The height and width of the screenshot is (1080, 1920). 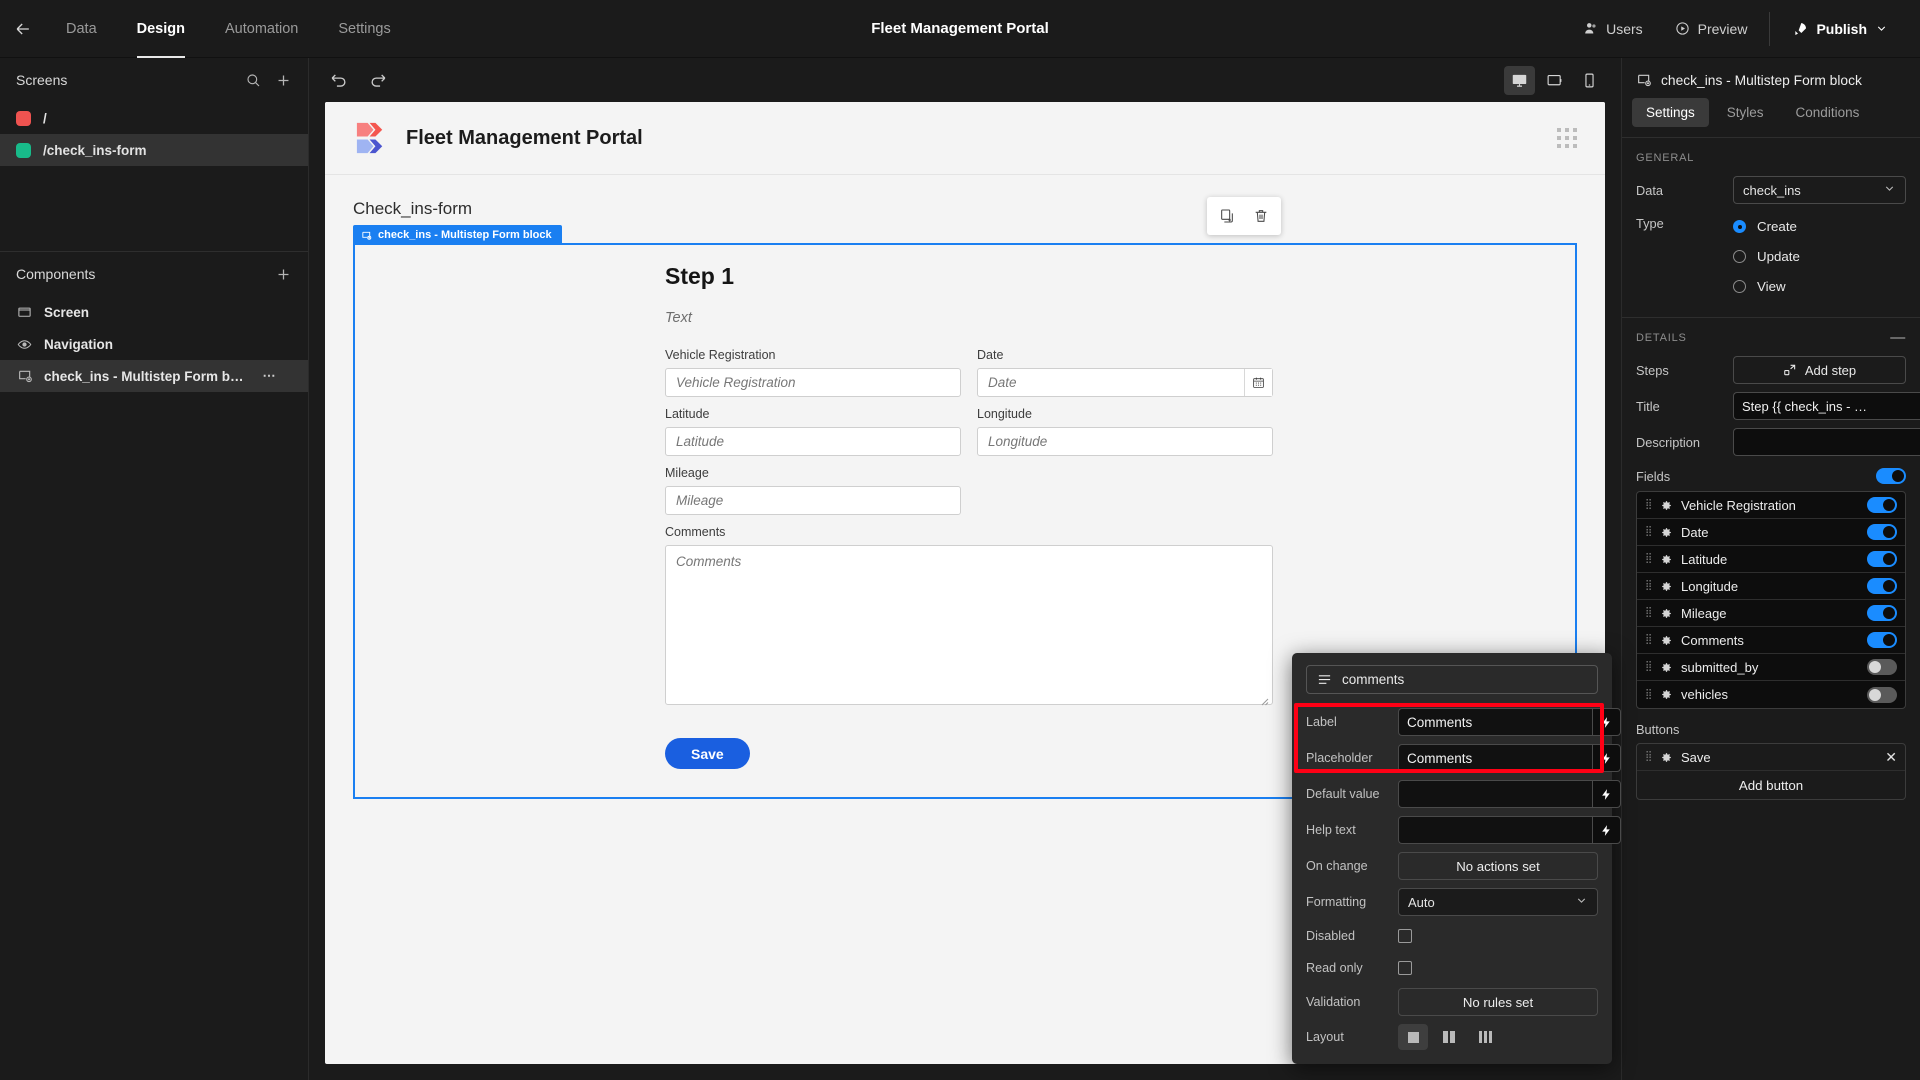 What do you see at coordinates (378, 80) in the screenshot?
I see `redo-button` at bounding box center [378, 80].